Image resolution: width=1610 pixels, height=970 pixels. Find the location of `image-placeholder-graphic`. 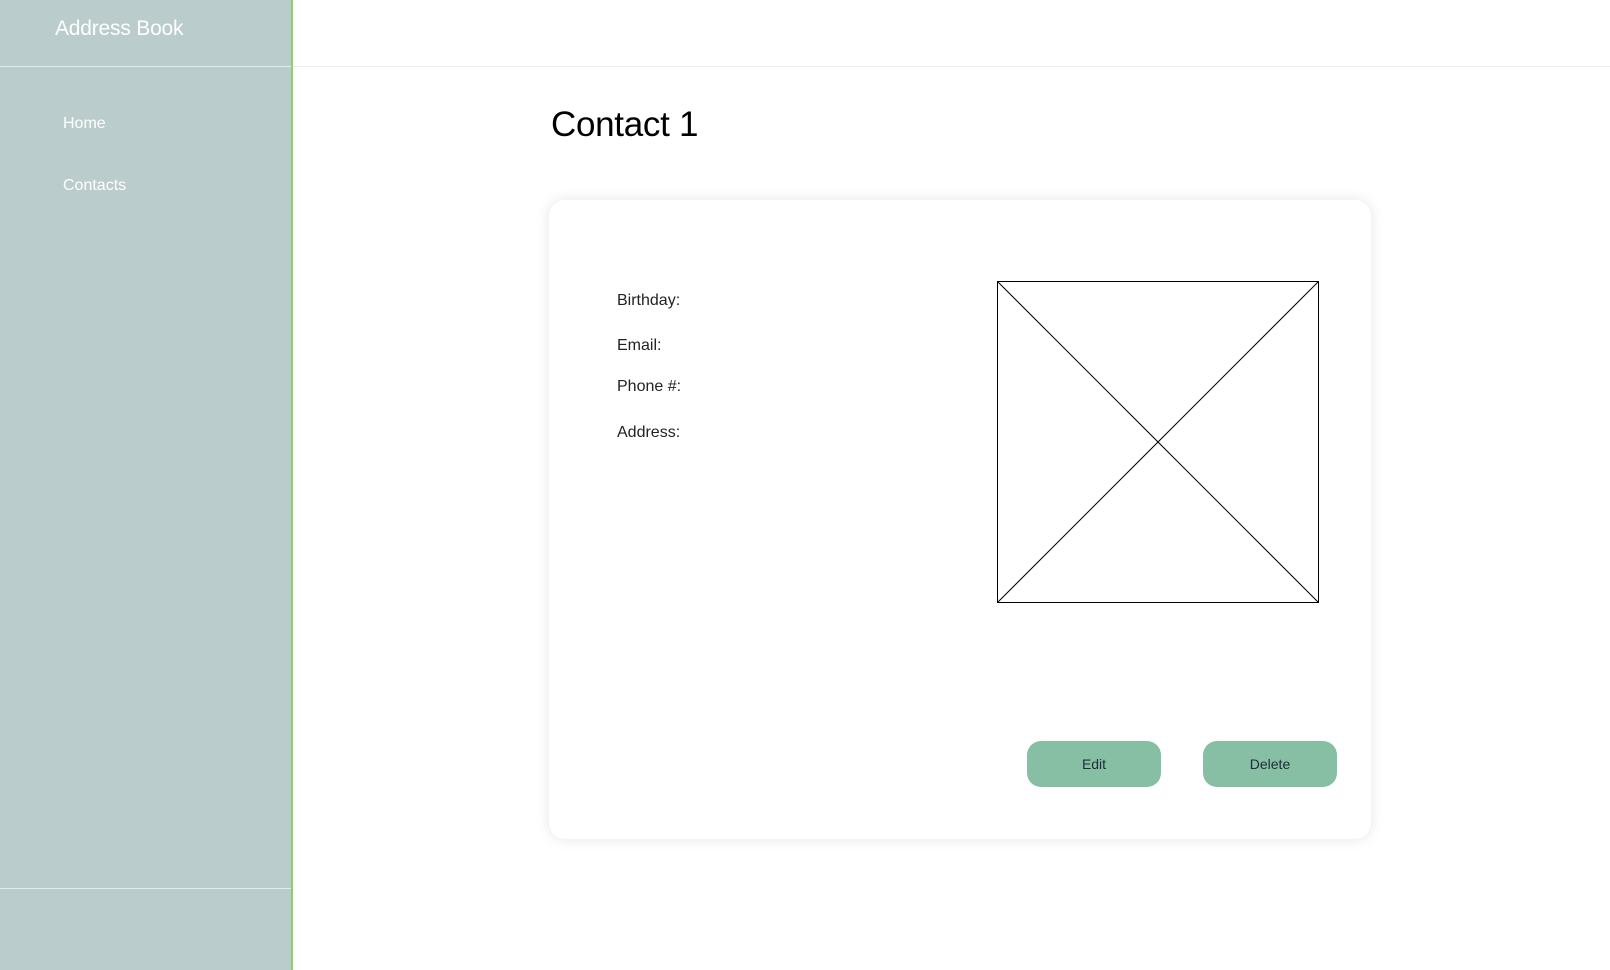

image-placeholder-graphic is located at coordinates (1158, 442).